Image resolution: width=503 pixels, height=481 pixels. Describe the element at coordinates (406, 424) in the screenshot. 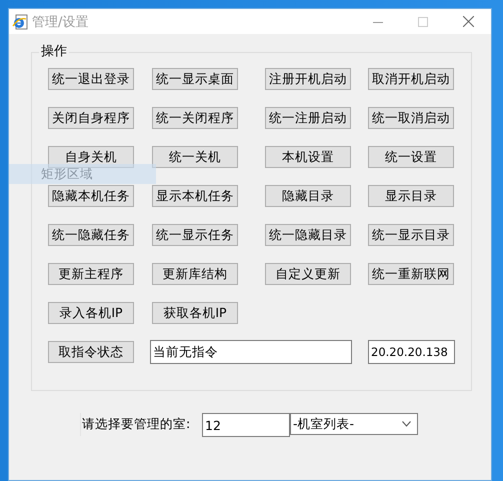

I see `chevron-icon` at that location.